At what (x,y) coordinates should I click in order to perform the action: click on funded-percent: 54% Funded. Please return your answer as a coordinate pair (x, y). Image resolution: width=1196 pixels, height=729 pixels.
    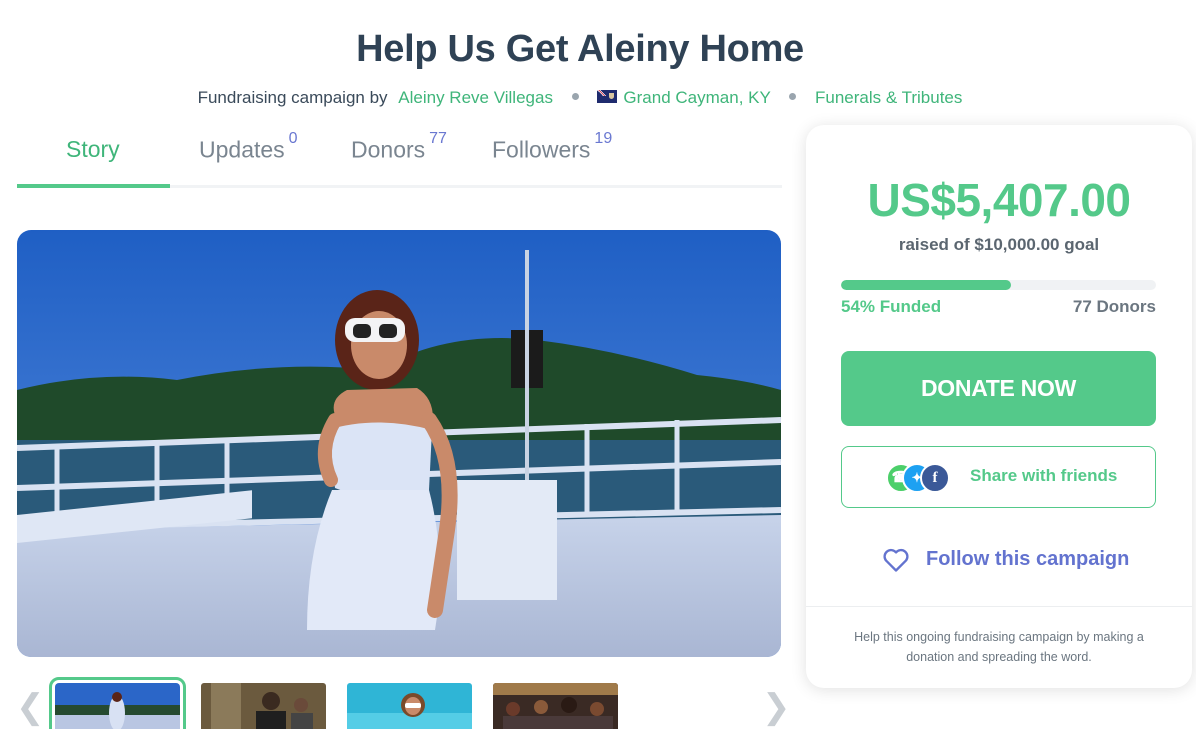
    Looking at the image, I should click on (891, 306).